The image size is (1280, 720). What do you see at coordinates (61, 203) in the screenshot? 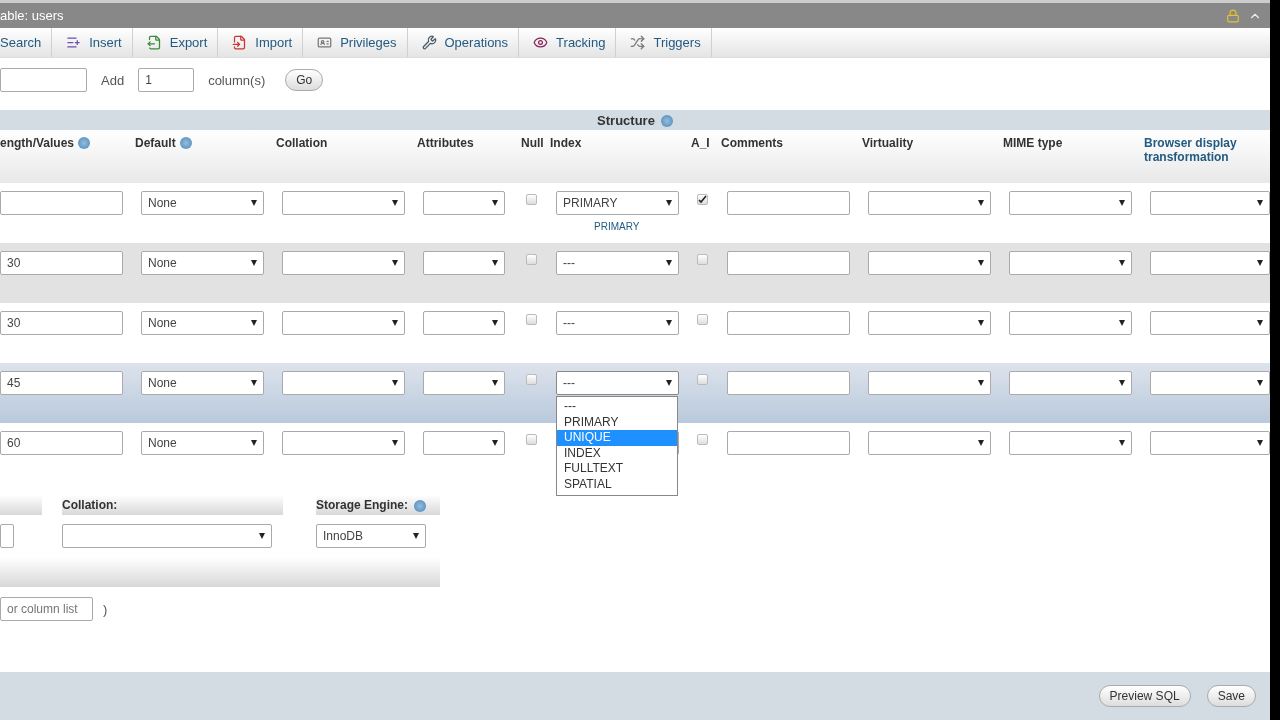
I see `length-field` at bounding box center [61, 203].